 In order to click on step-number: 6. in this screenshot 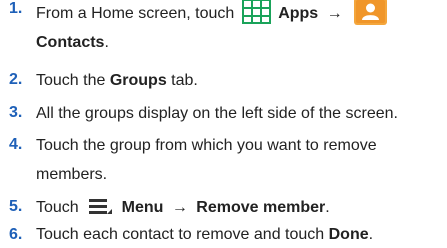, I will do `click(16, 234)`.